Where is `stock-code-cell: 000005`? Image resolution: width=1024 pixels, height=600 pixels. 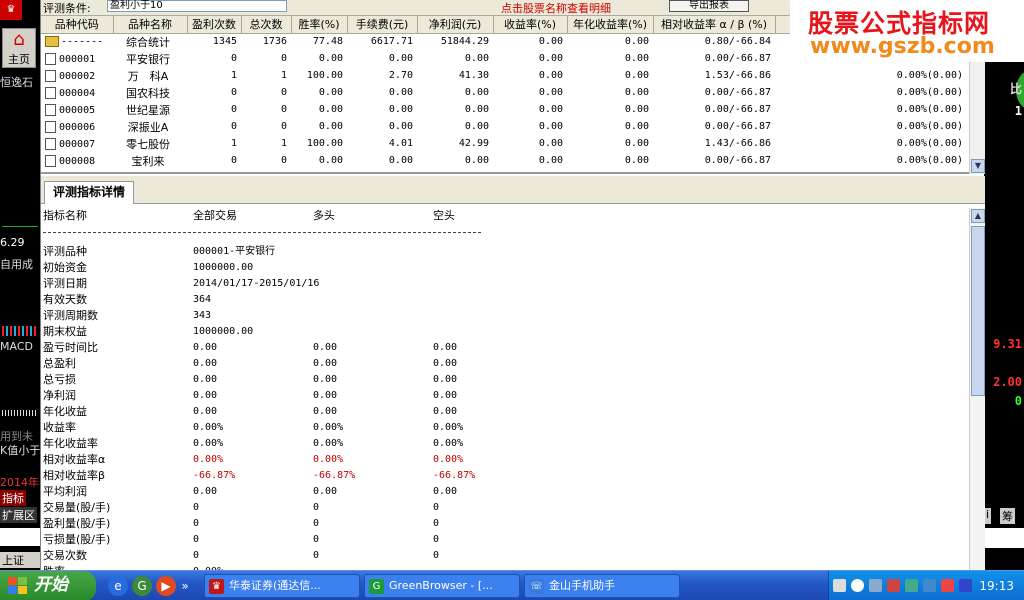 stock-code-cell: 000005 is located at coordinates (77, 109).